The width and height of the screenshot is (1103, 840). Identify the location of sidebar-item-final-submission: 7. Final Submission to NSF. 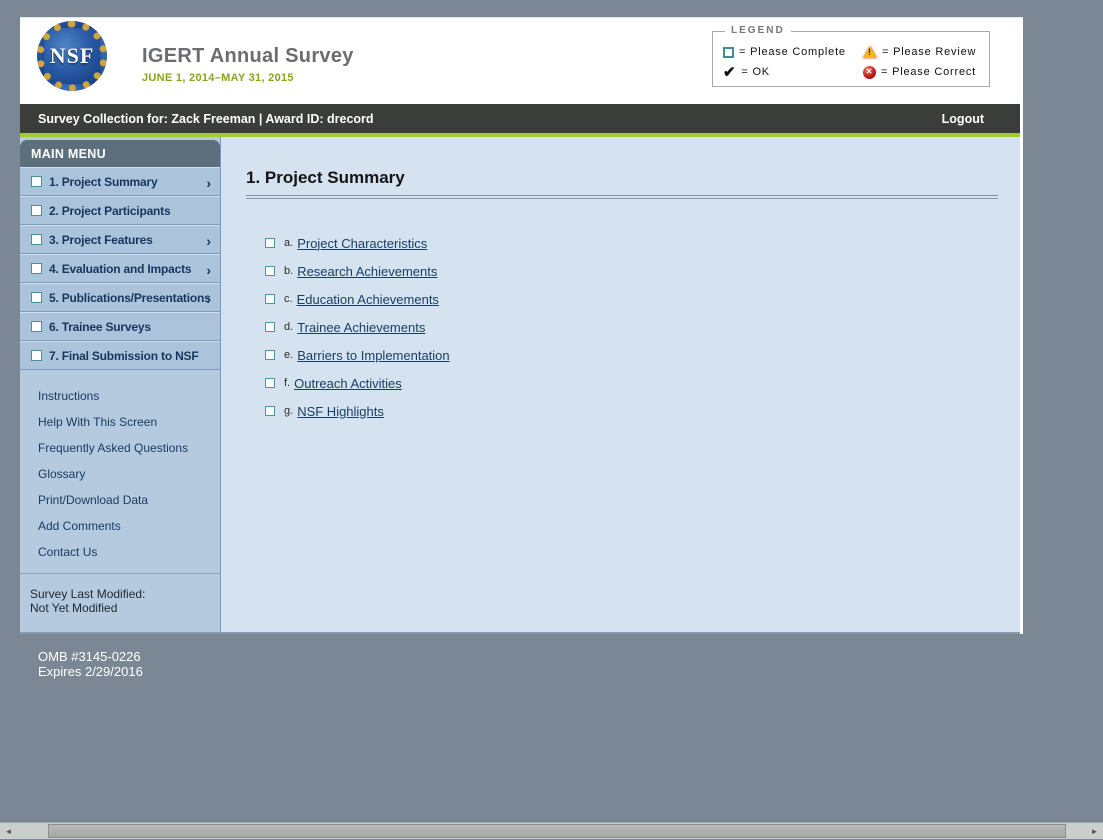
(120, 355).